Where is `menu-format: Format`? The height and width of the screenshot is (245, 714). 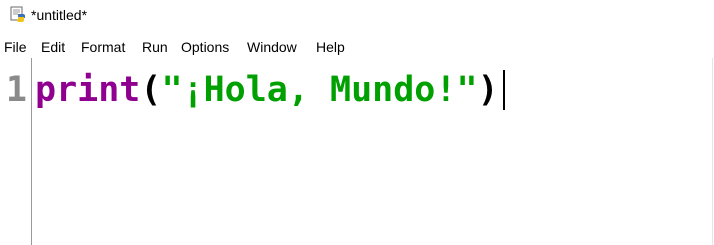
menu-format: Format is located at coordinates (103, 47).